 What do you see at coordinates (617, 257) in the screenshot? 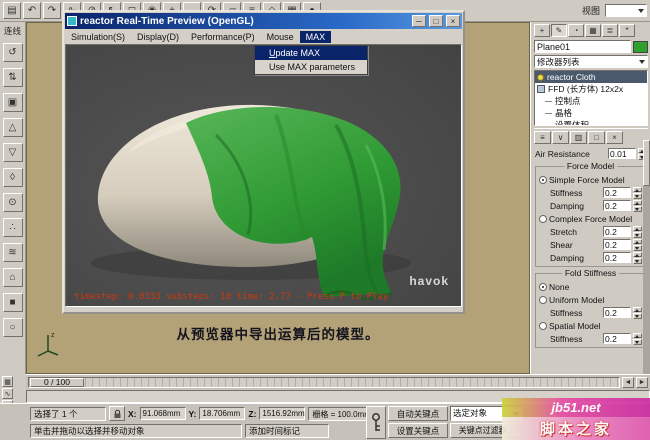
I see `complex-damping-field: 0.2` at bounding box center [617, 257].